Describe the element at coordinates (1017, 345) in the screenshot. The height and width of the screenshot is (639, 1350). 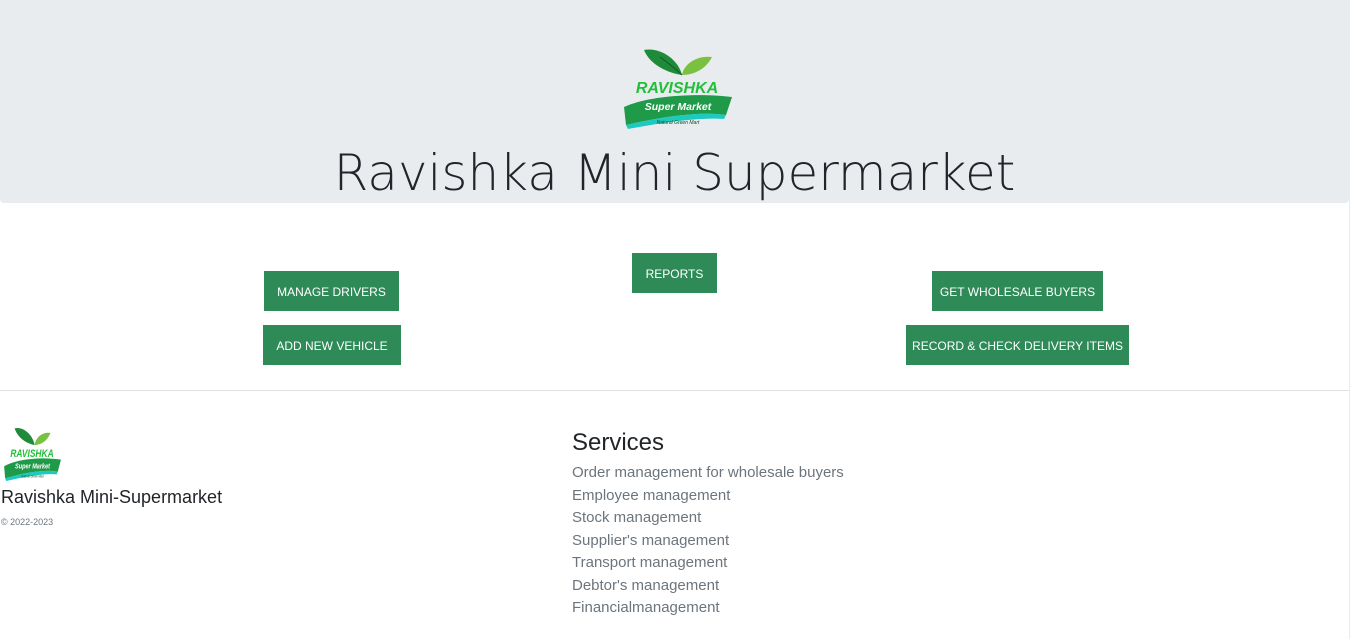
I see `record-check-delivery-button: RECORD & CHECK DELIVERY ITEMS` at that location.